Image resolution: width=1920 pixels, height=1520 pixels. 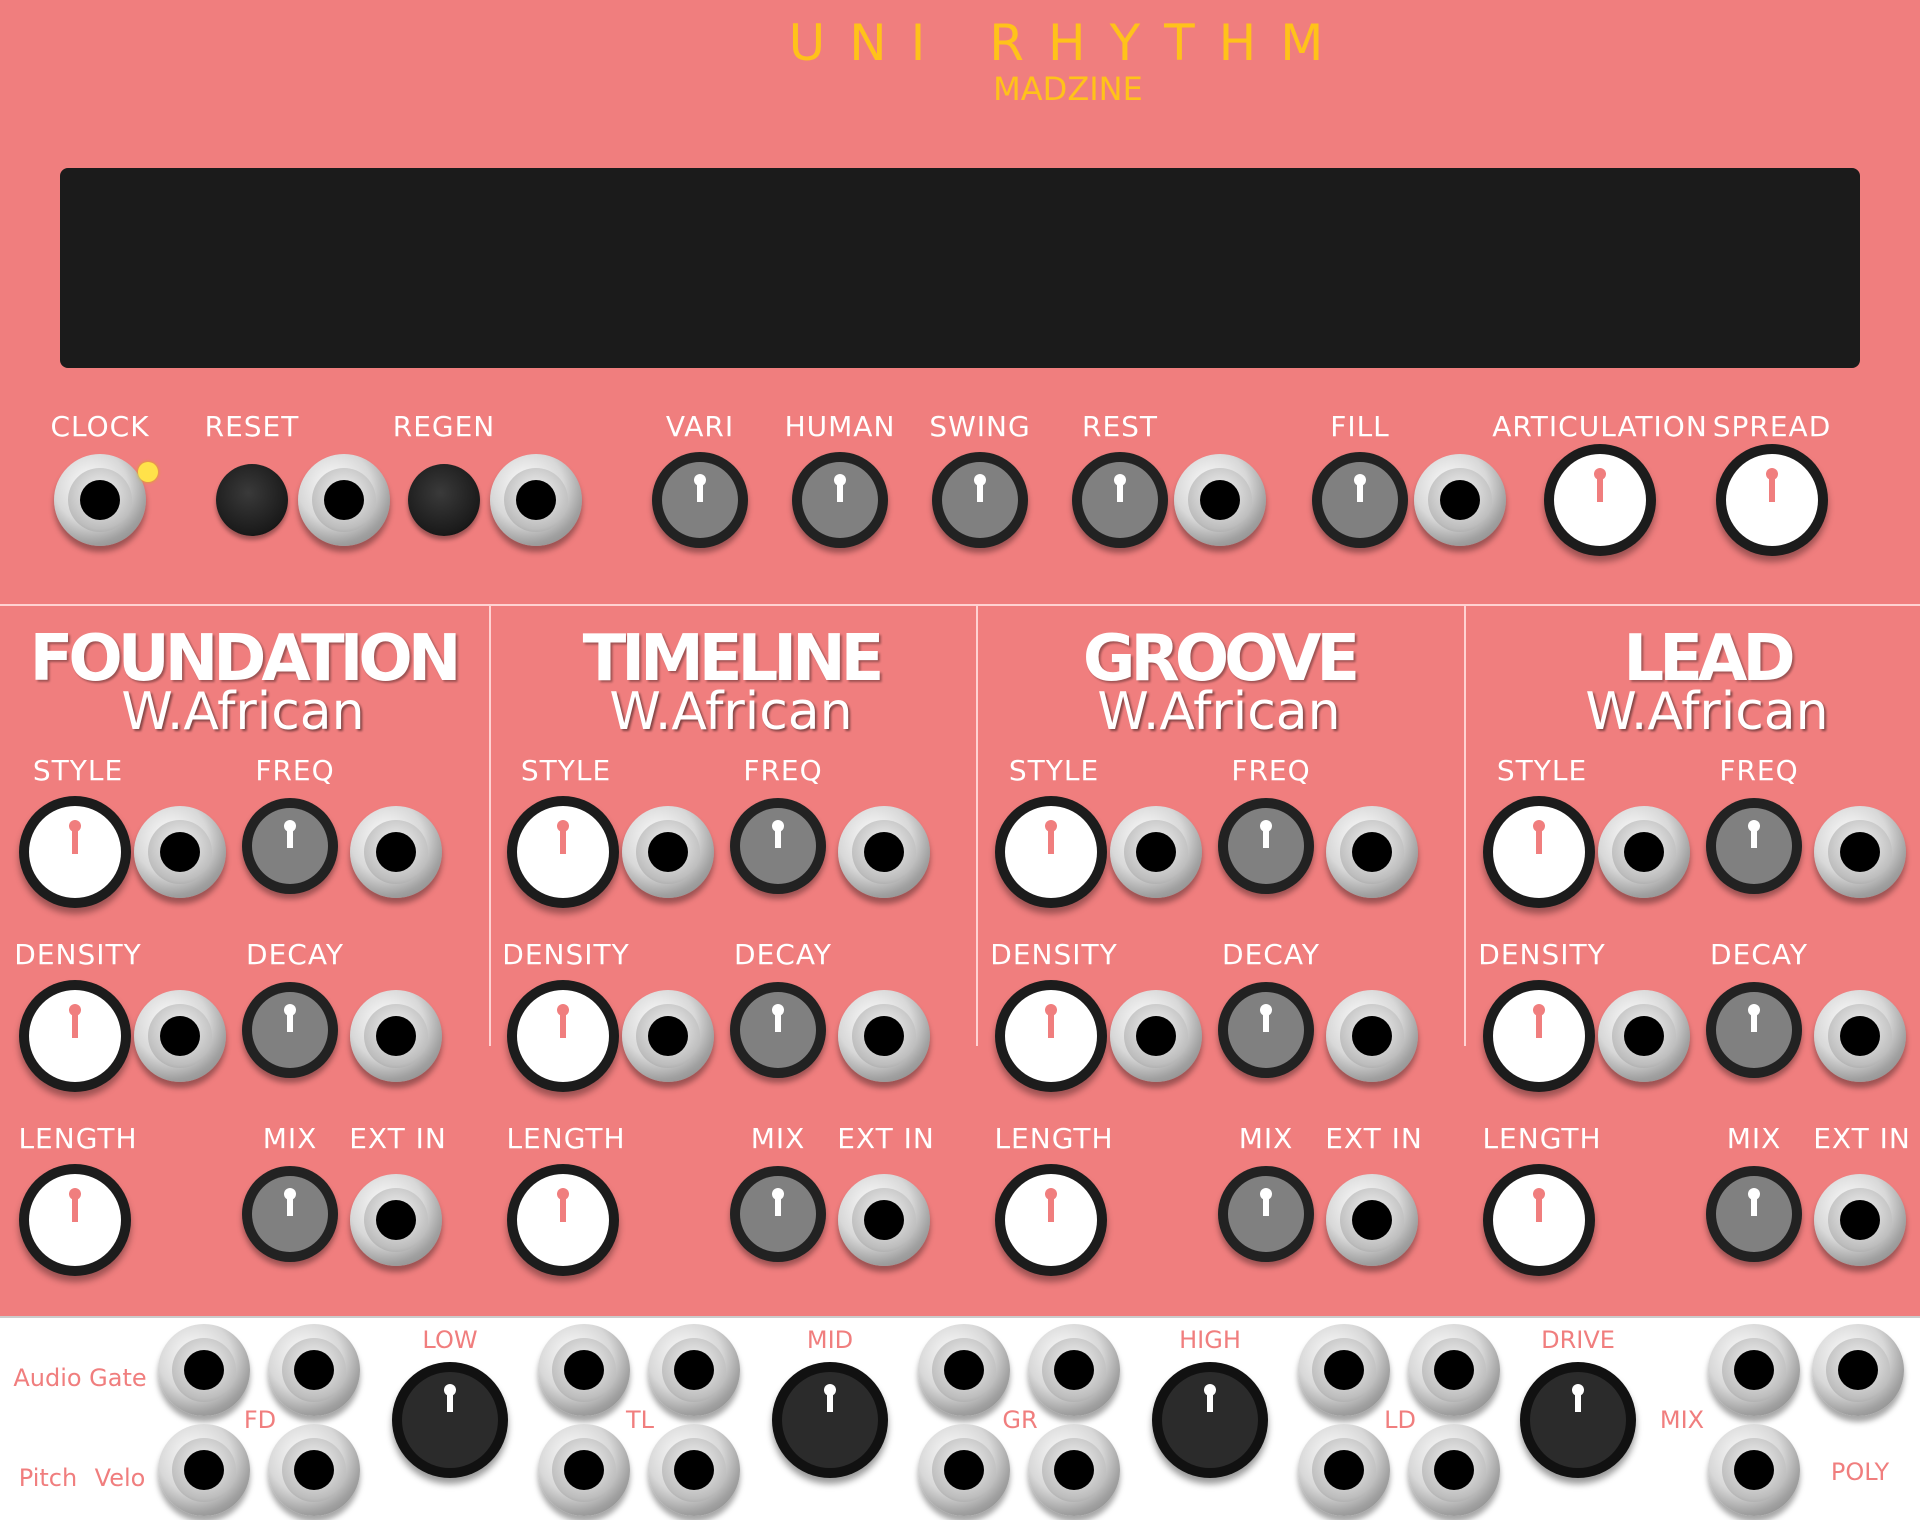 I want to click on timeline-ext-in-label: EXT IN, so click(x=886, y=1138).